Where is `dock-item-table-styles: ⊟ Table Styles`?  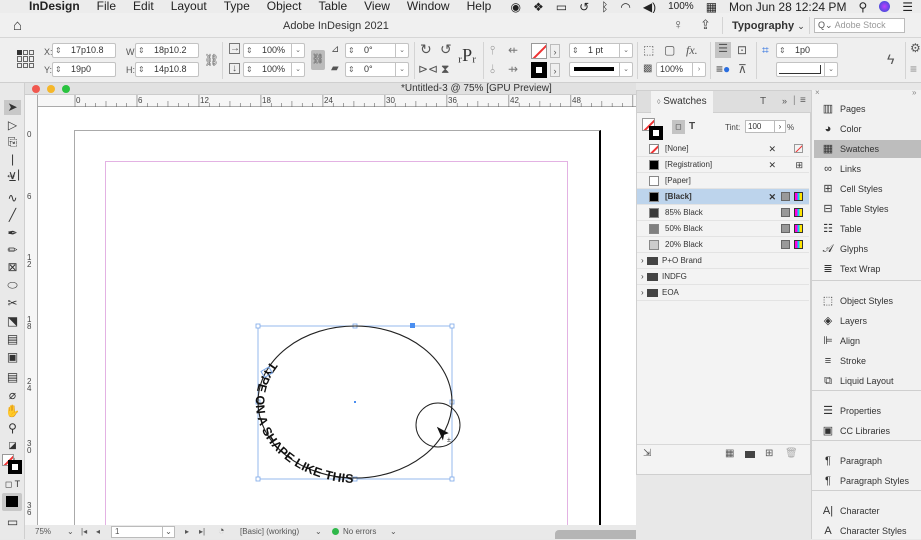
dock-item-table-styles: ⊟ Table Styles is located at coordinates (867, 209).